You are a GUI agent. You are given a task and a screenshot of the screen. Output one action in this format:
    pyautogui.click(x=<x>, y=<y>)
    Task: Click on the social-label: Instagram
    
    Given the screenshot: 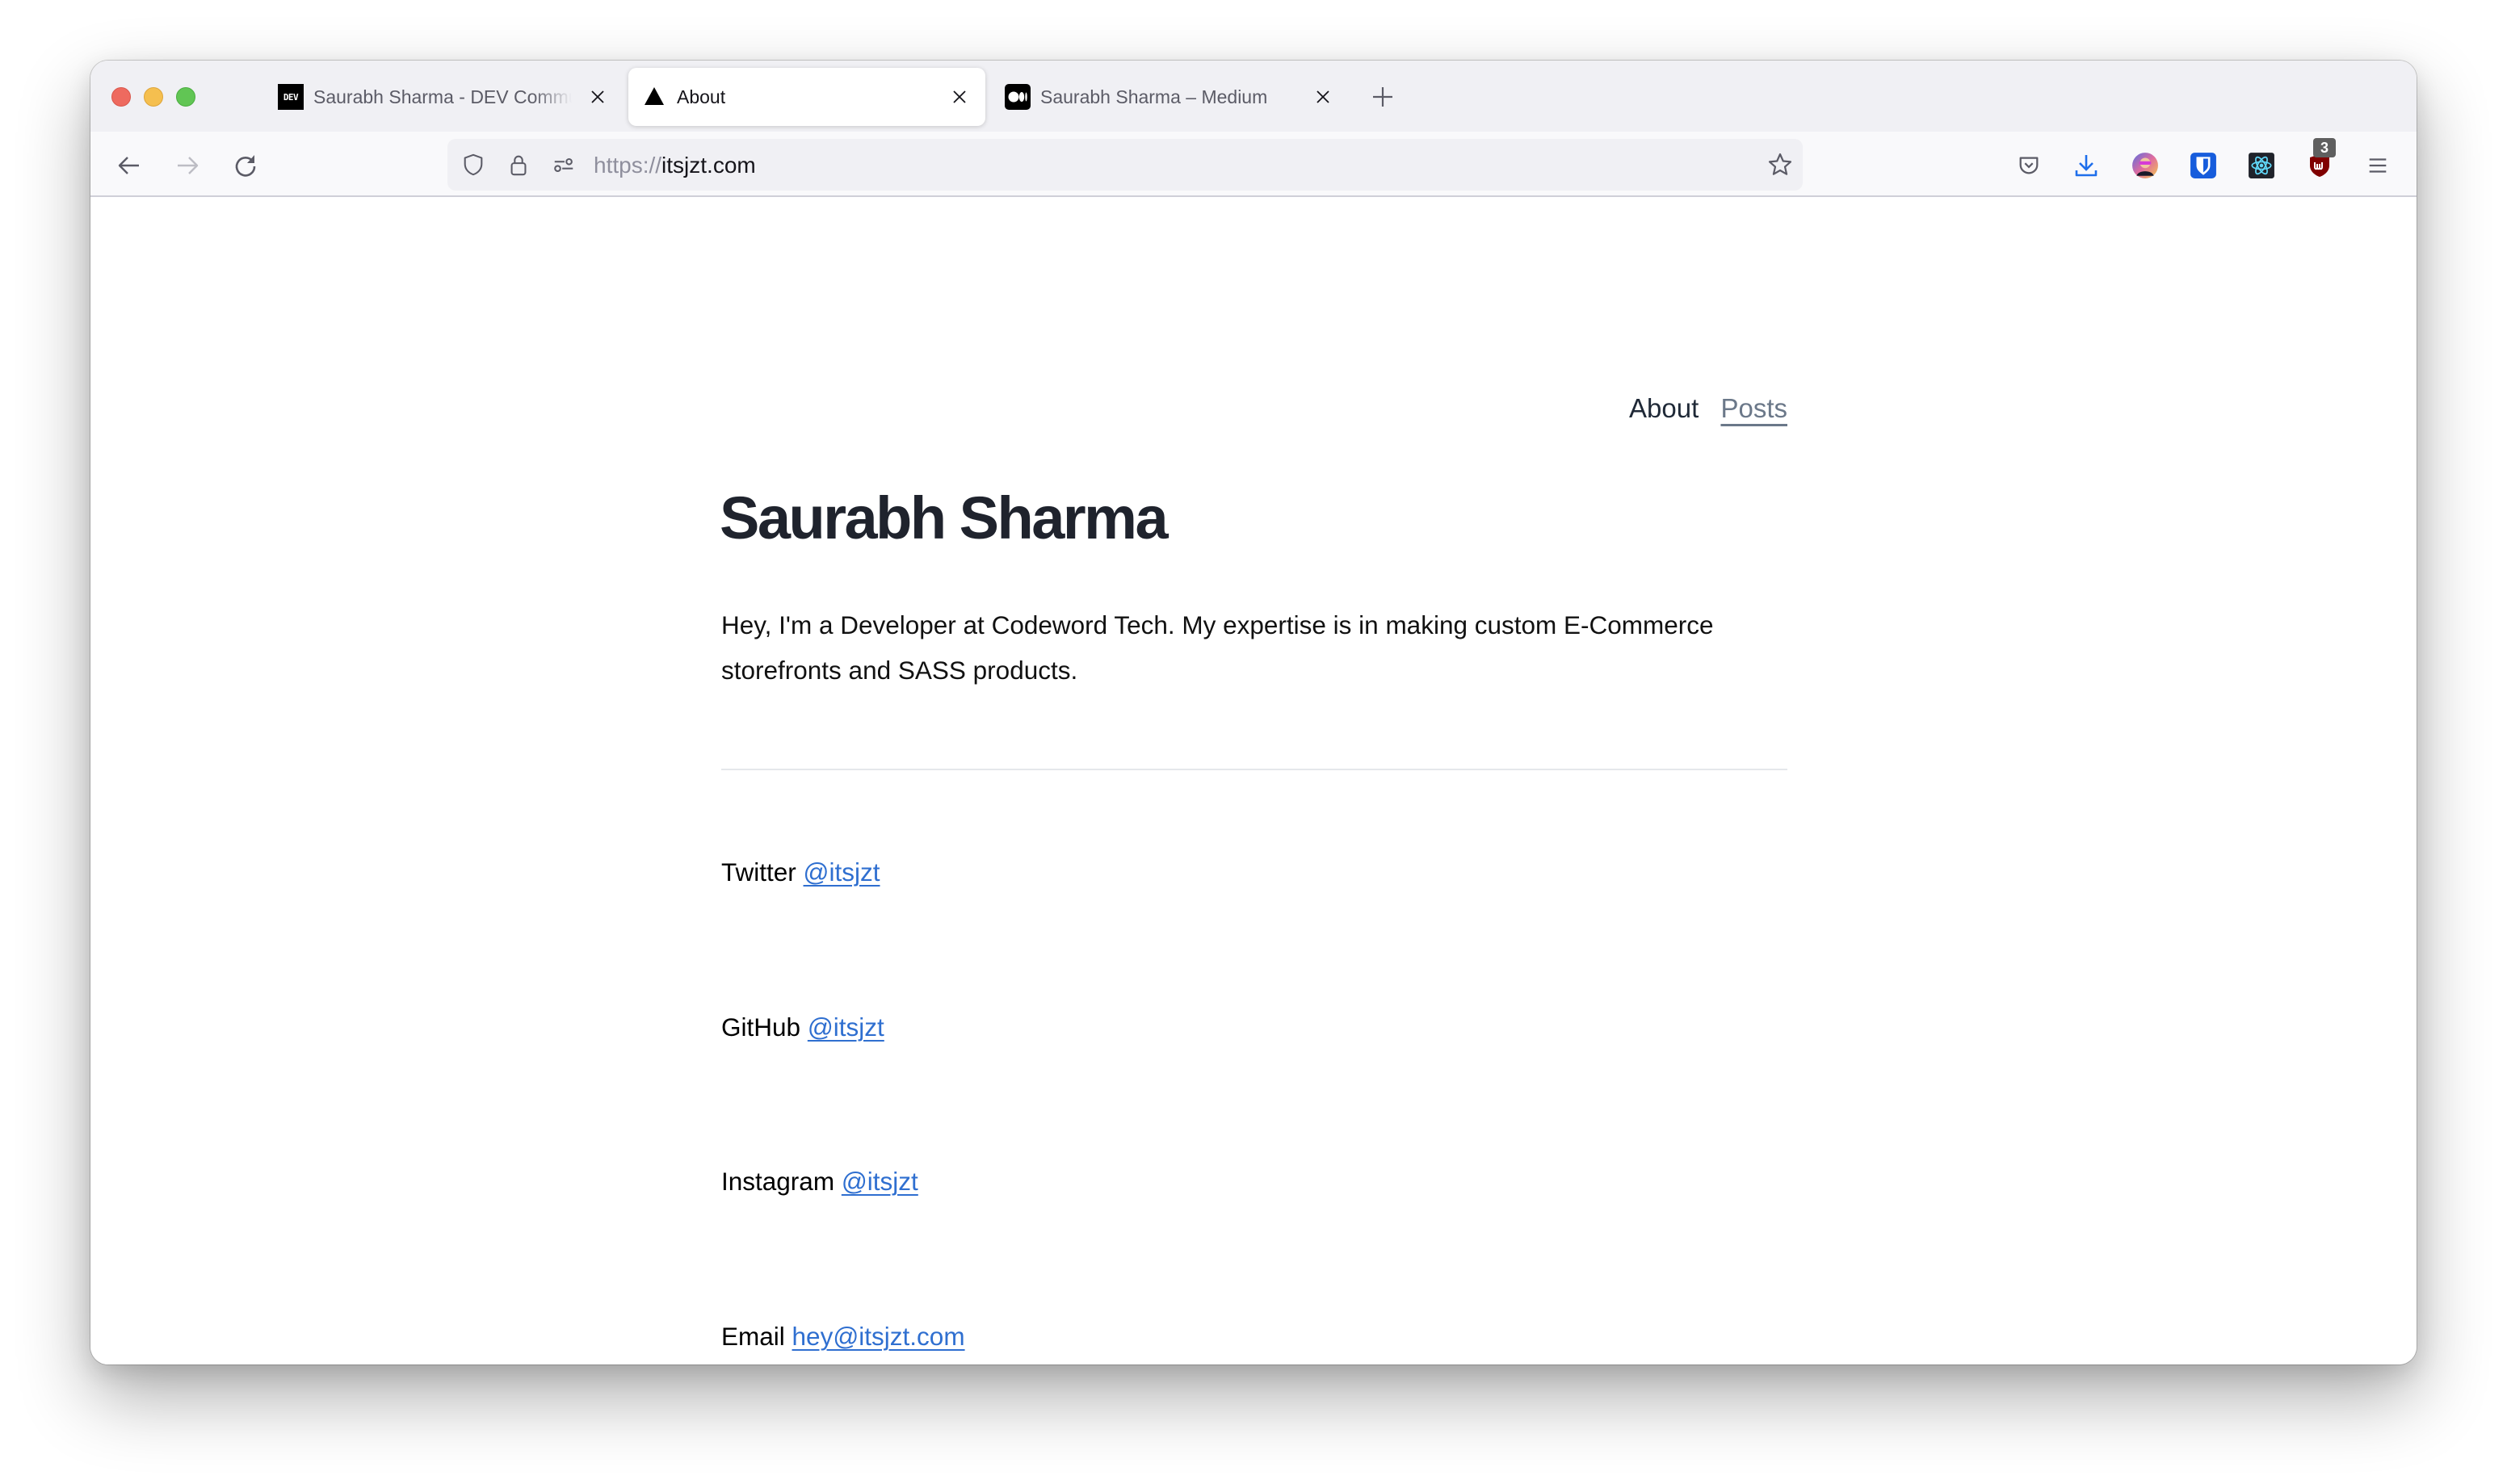 What is the action you would take?
    pyautogui.click(x=778, y=1181)
    